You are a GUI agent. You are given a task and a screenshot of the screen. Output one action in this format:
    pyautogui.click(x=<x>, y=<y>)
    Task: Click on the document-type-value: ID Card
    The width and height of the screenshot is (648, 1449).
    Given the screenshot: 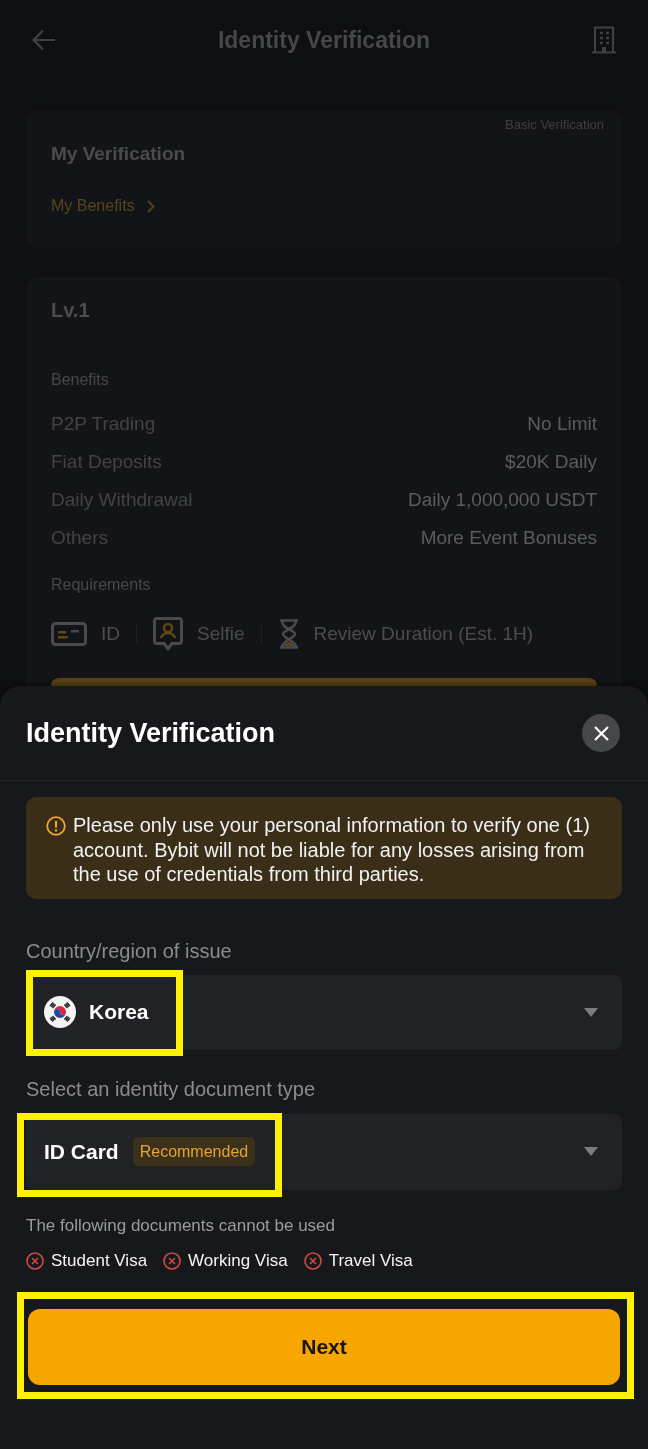 What is the action you would take?
    pyautogui.click(x=81, y=1151)
    